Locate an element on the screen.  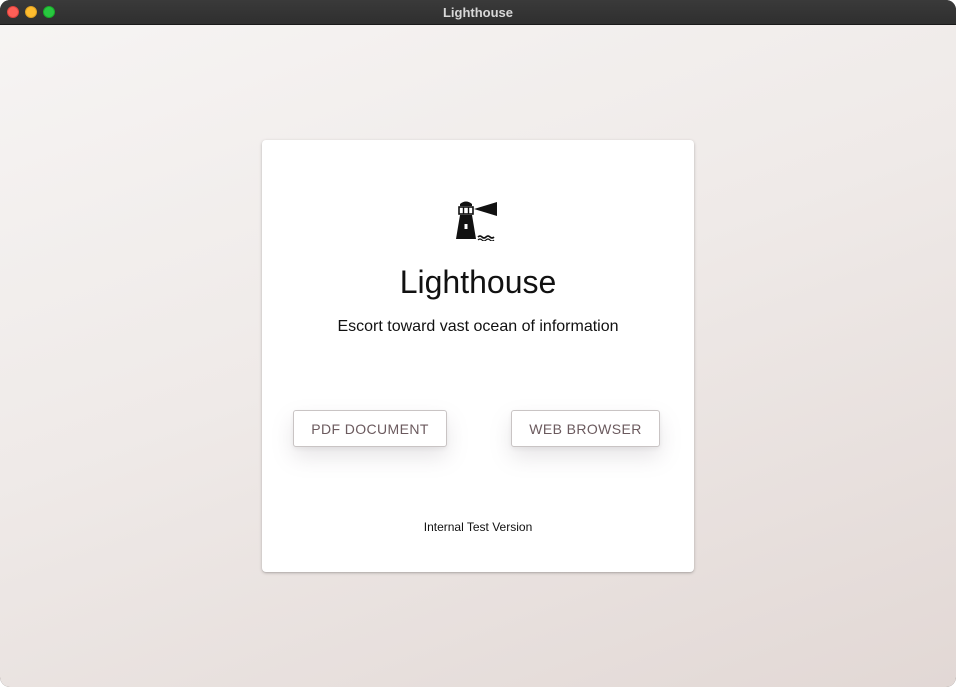
version-label: Internal Test Version is located at coordinates (478, 527).